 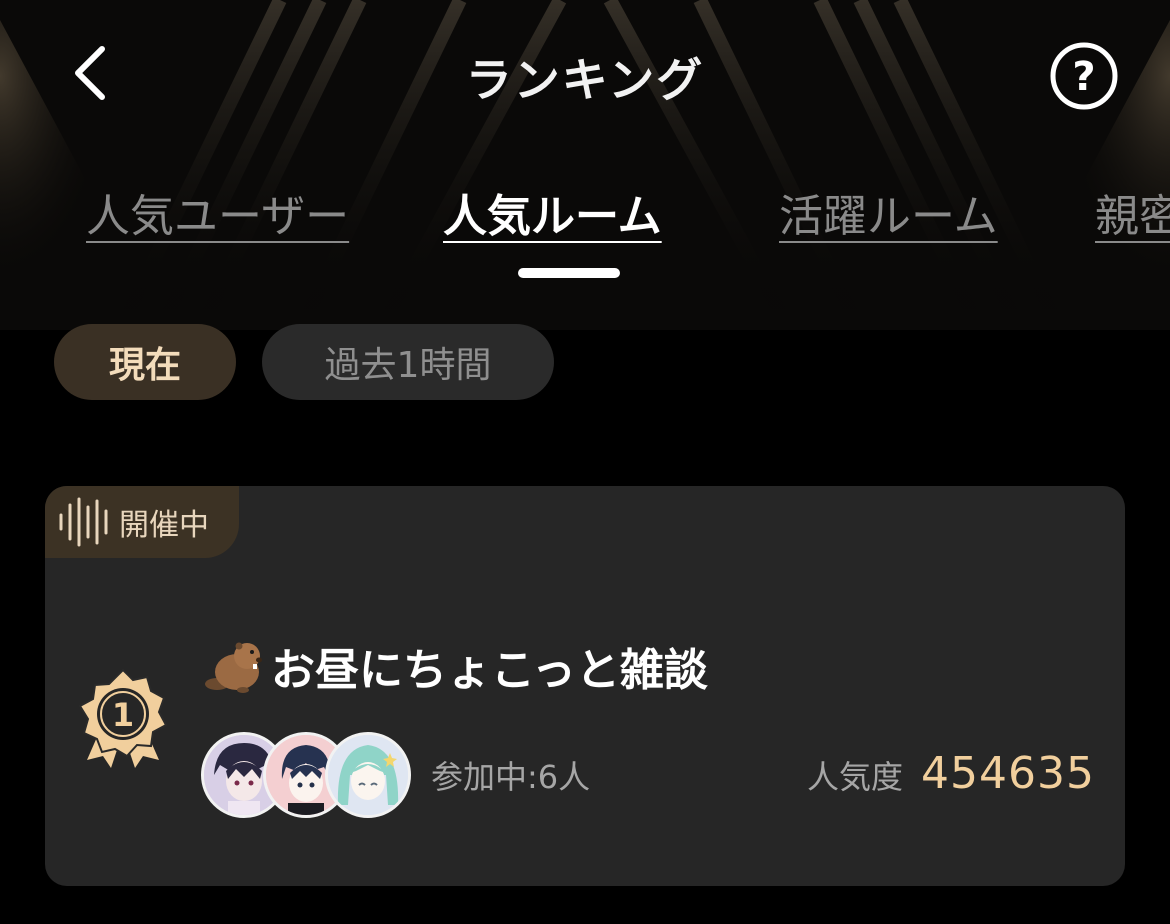 What do you see at coordinates (408, 362) in the screenshot?
I see `filter-past-hour: 過去1時間` at bounding box center [408, 362].